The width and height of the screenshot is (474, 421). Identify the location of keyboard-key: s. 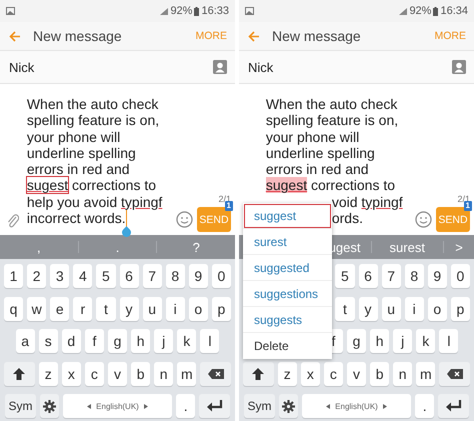
(48, 341).